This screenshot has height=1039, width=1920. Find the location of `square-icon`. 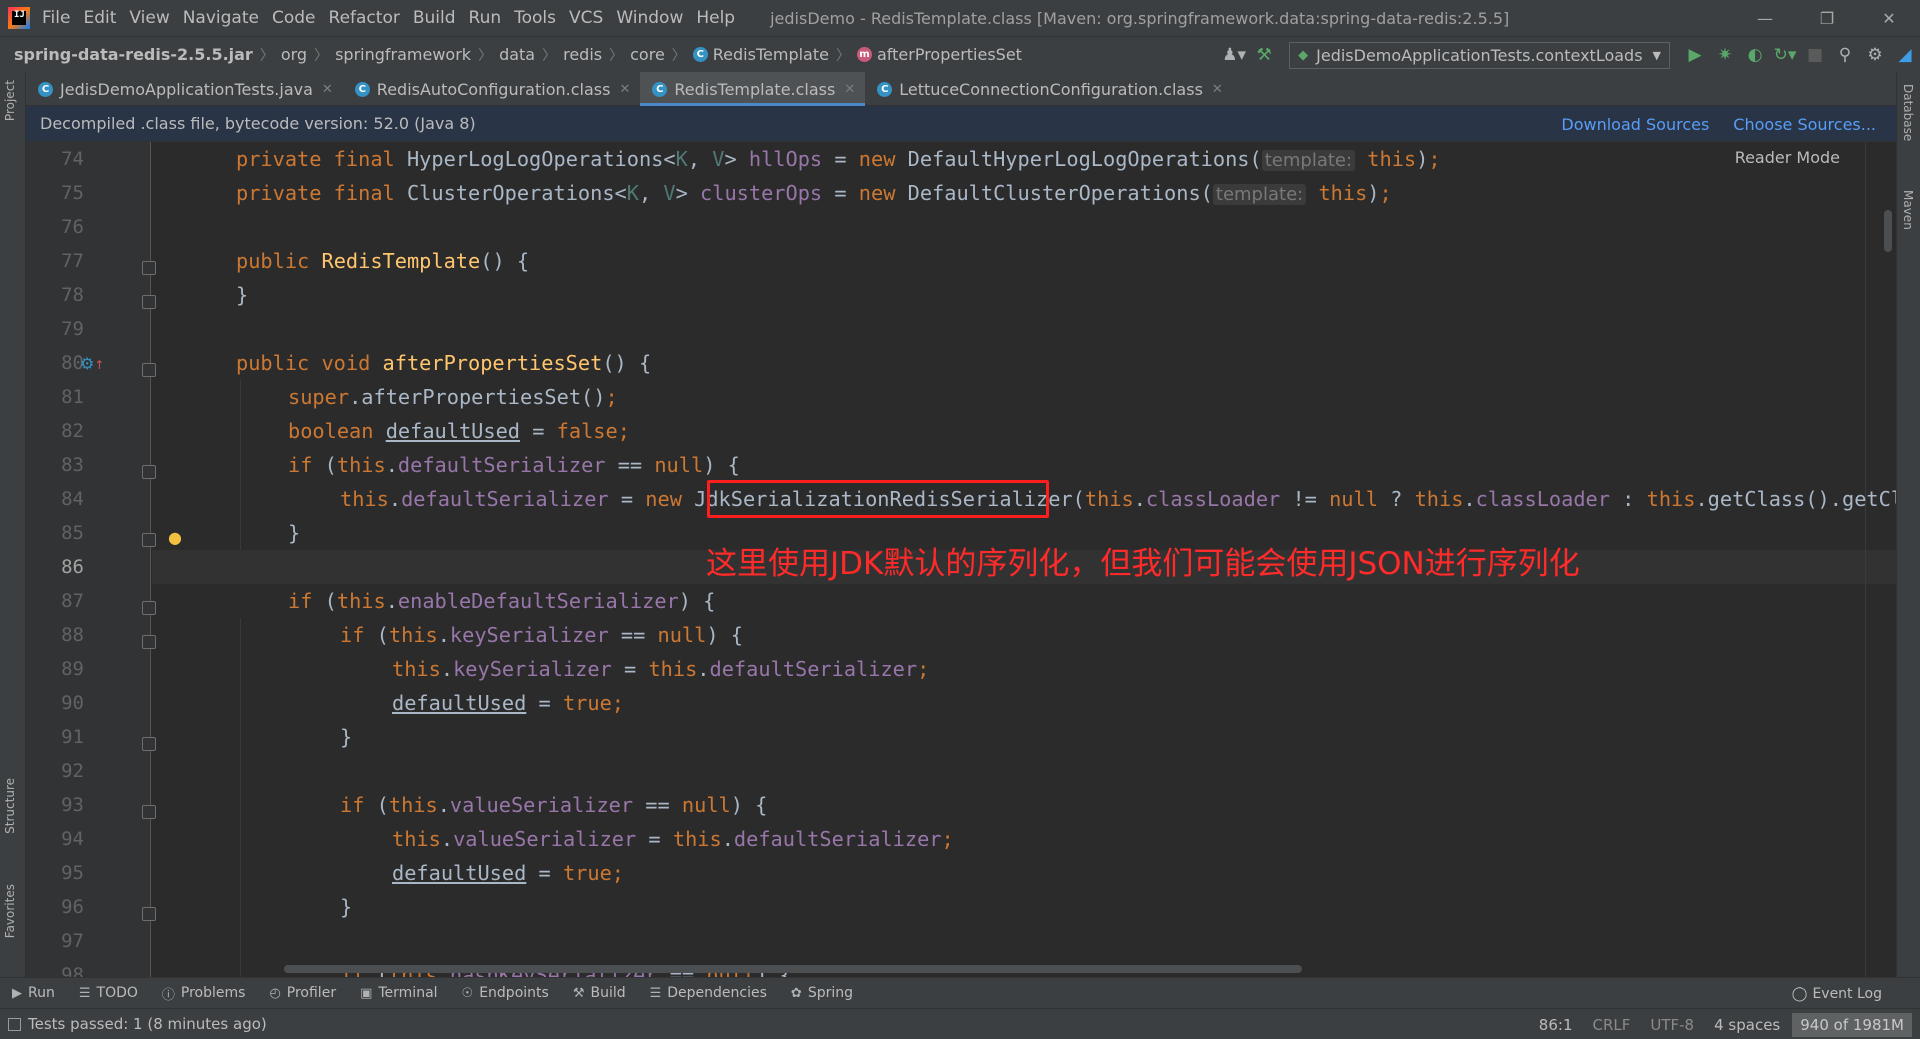

square-icon is located at coordinates (14, 1024).